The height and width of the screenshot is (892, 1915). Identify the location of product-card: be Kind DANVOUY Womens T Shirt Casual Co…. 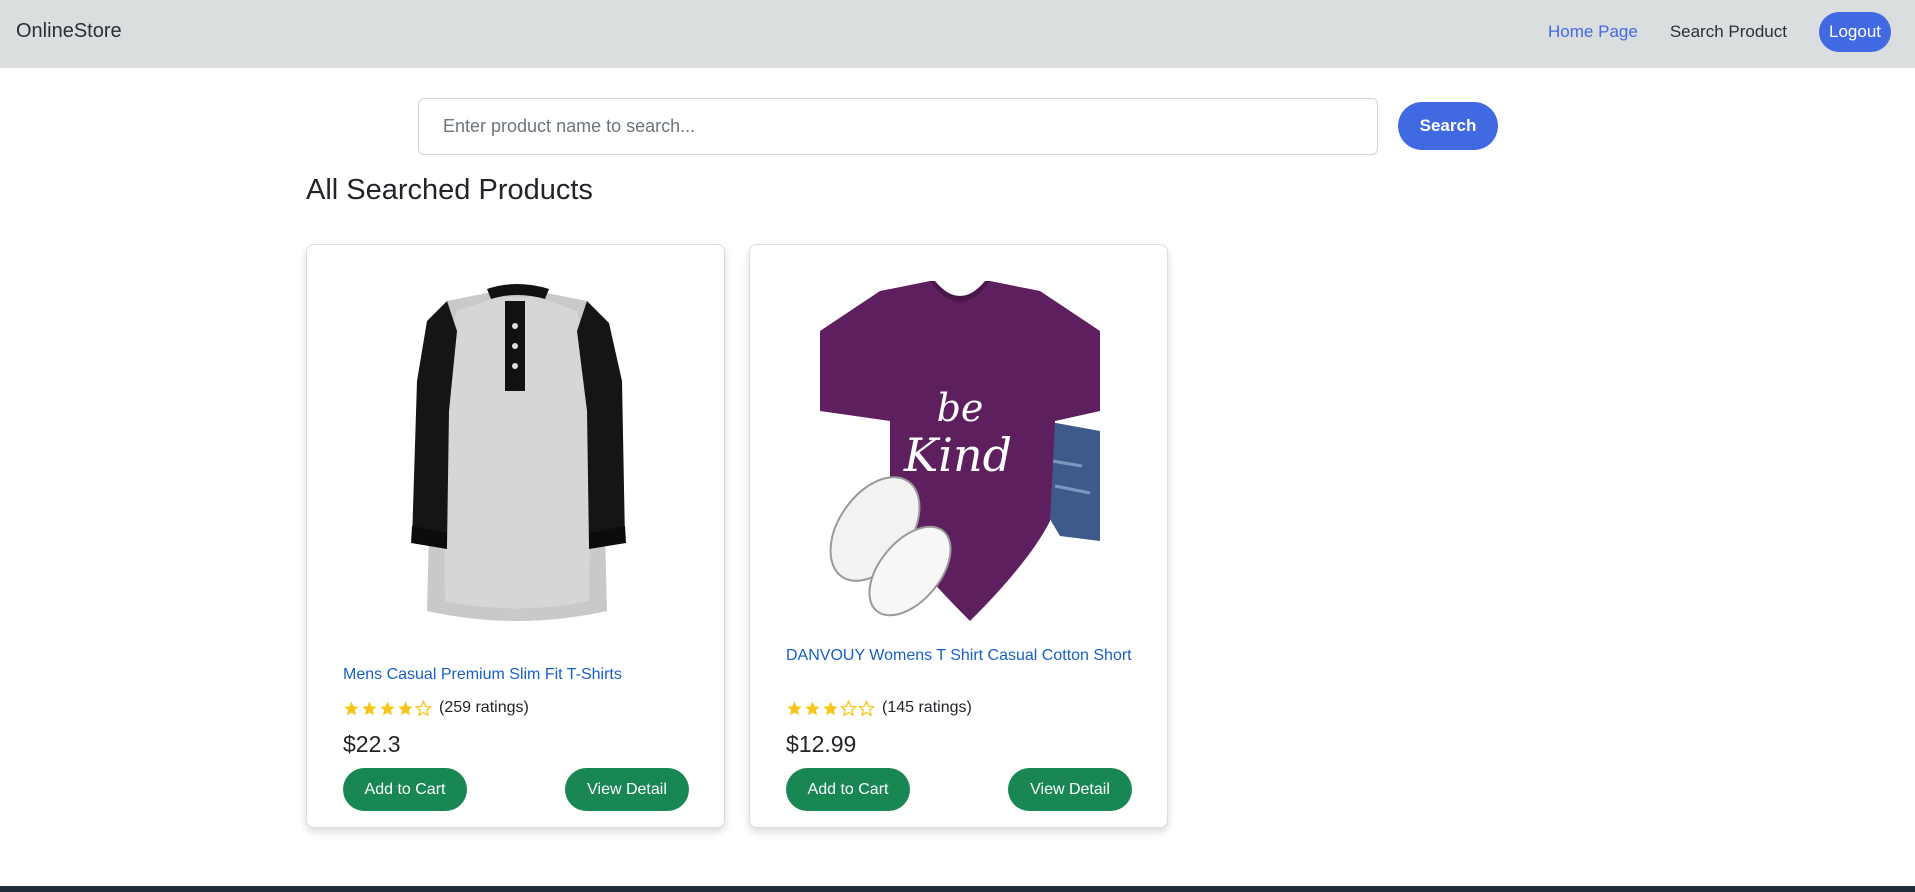
(958, 536).